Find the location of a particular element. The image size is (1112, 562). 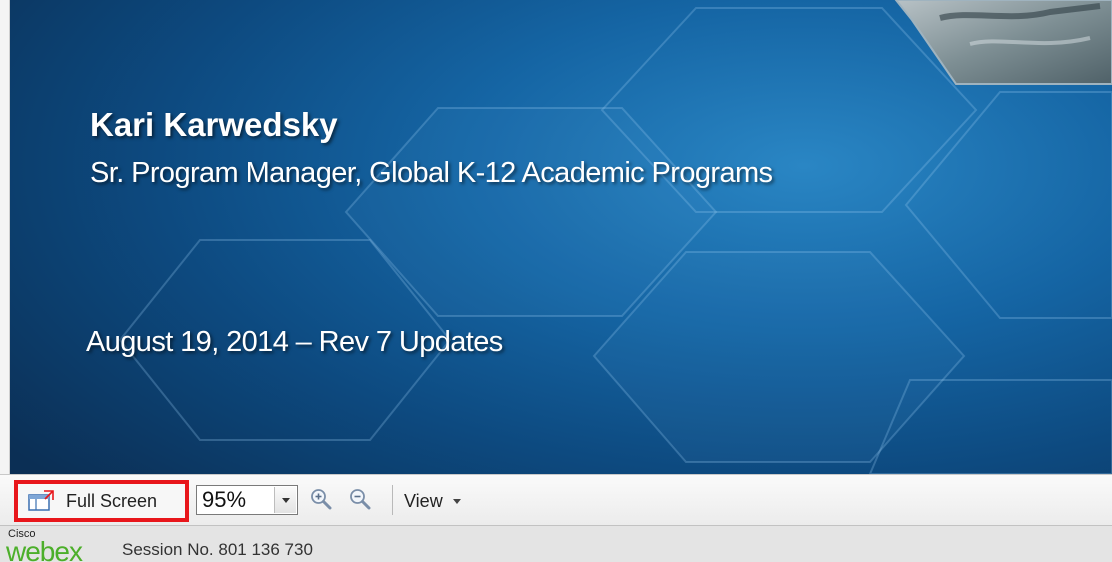

zoom-level-select: 95% is located at coordinates (247, 500).